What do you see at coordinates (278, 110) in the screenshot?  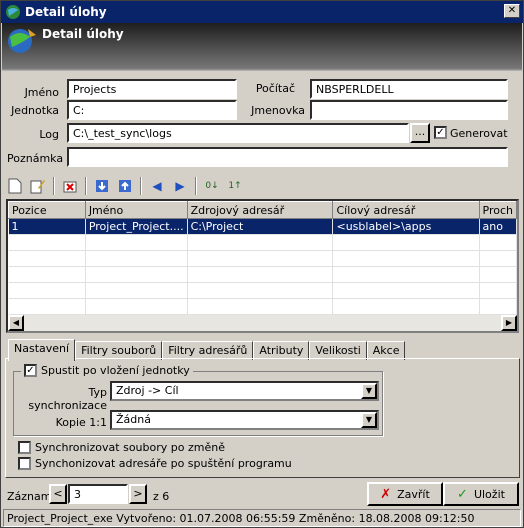 I see `jmenovka-label: Jmenovka` at bounding box center [278, 110].